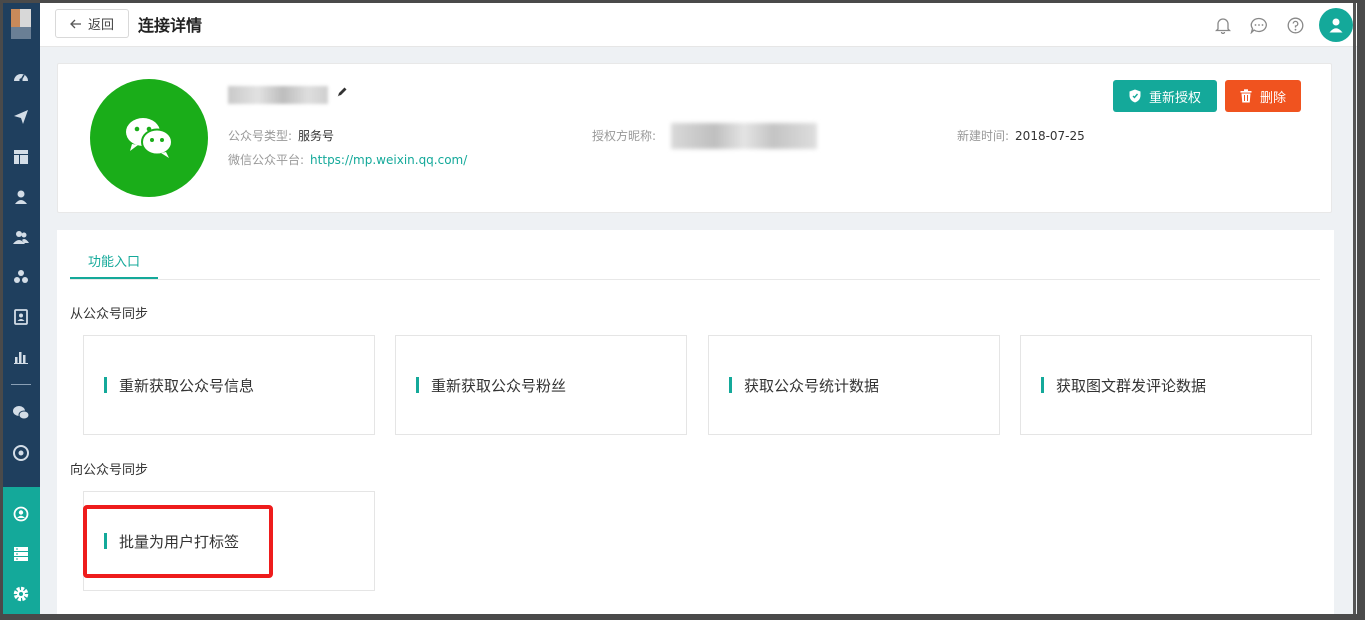 Image resolution: width=1365 pixels, height=620 pixels. Describe the element at coordinates (21, 237) in the screenshot. I see `users-icon` at that location.